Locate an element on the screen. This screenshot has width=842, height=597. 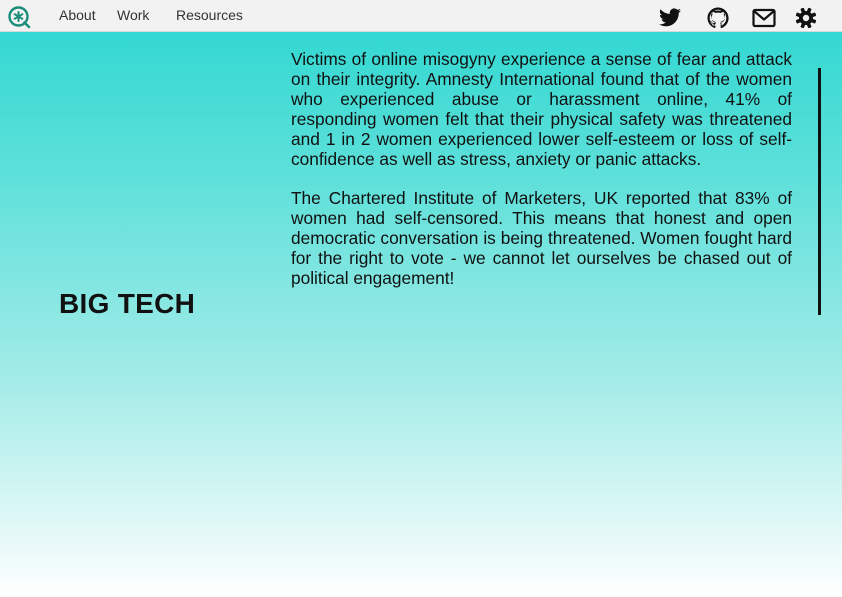
nav-about-link: About is located at coordinates (77, 15).